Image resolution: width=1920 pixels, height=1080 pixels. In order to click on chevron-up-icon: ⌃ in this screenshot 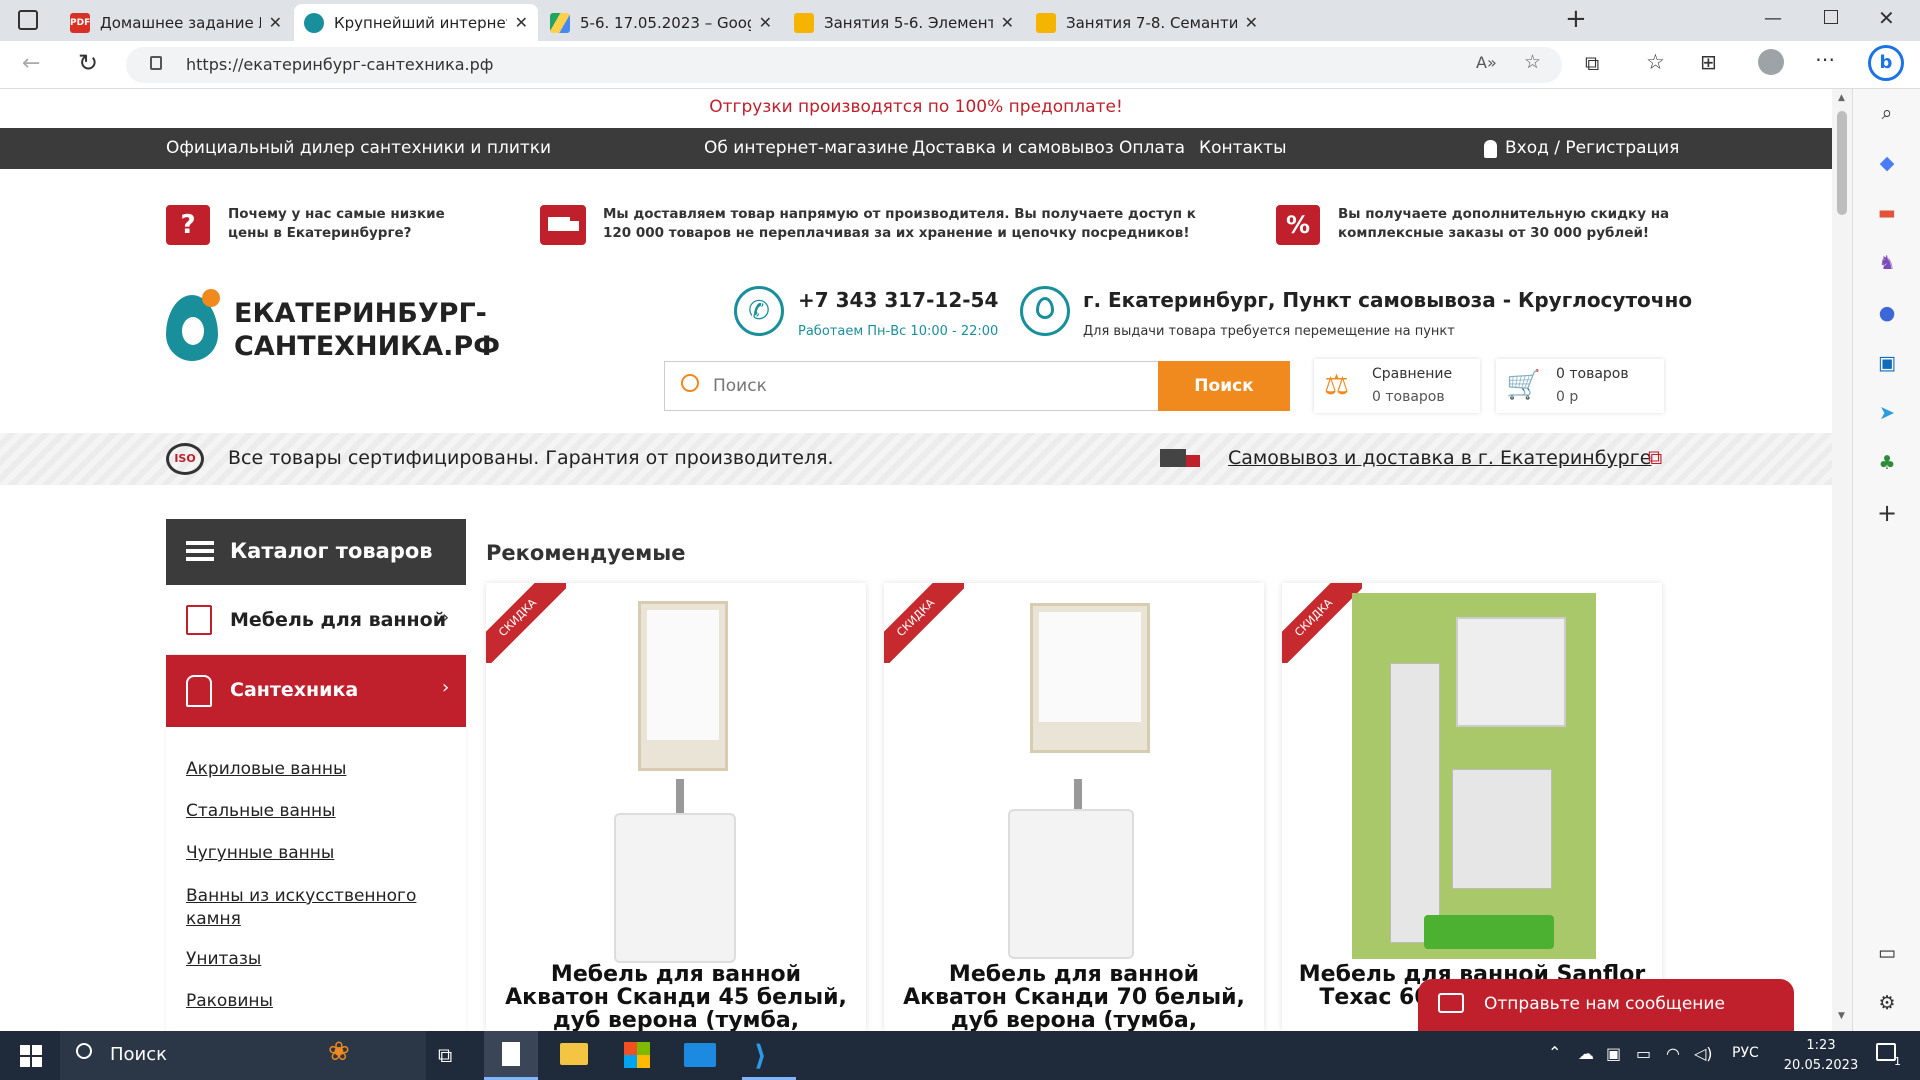, I will do `click(1554, 1052)`.